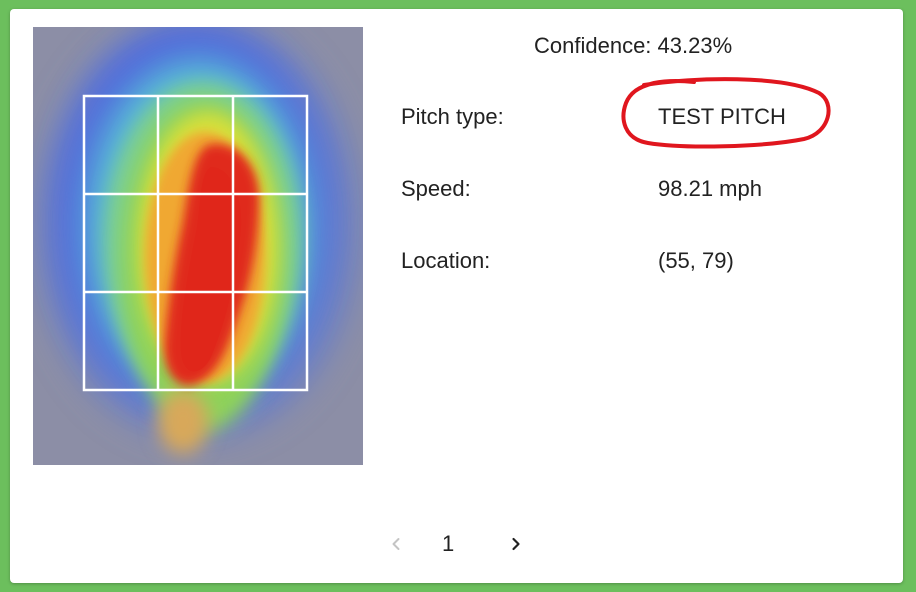 Image resolution: width=916 pixels, height=592 pixels. What do you see at coordinates (436, 188) in the screenshot?
I see `speed-label: Speed:` at bounding box center [436, 188].